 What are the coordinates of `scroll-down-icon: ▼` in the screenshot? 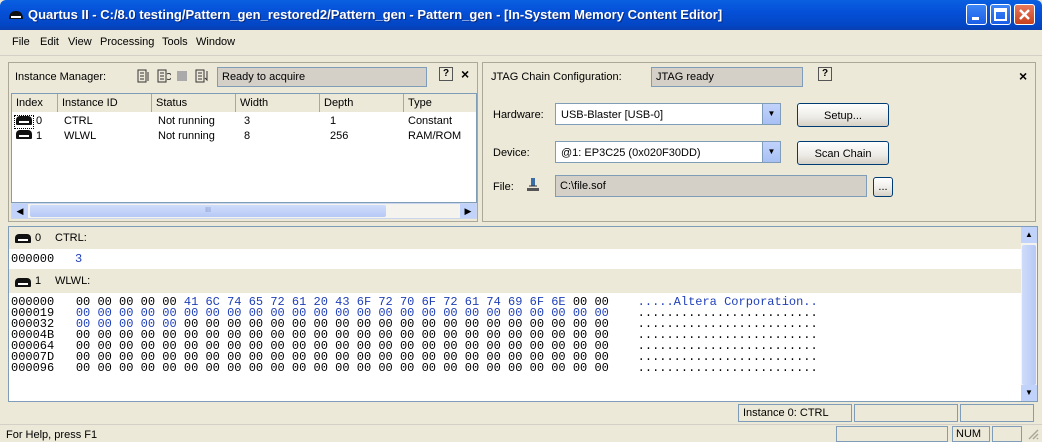 It's located at (1029, 393).